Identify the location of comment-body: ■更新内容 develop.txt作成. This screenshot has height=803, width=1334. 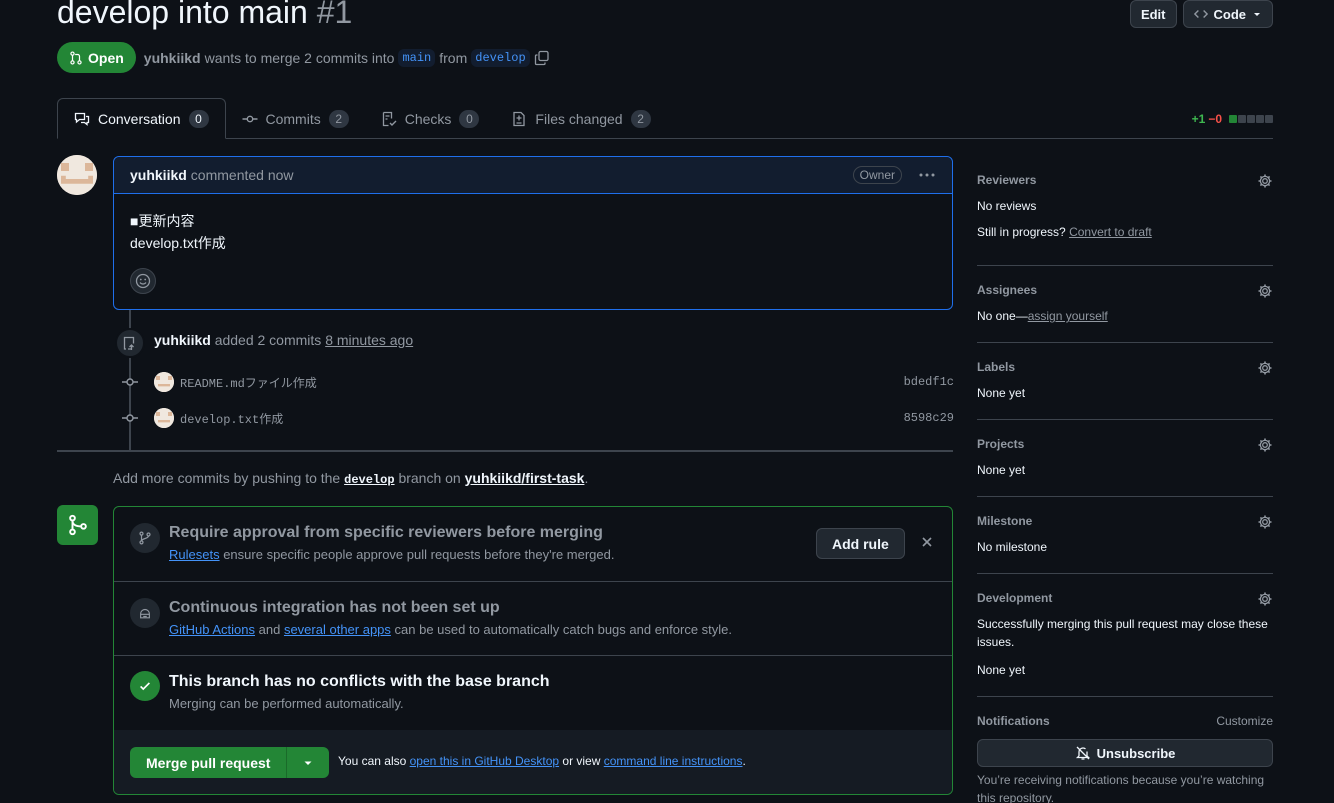
(533, 232).